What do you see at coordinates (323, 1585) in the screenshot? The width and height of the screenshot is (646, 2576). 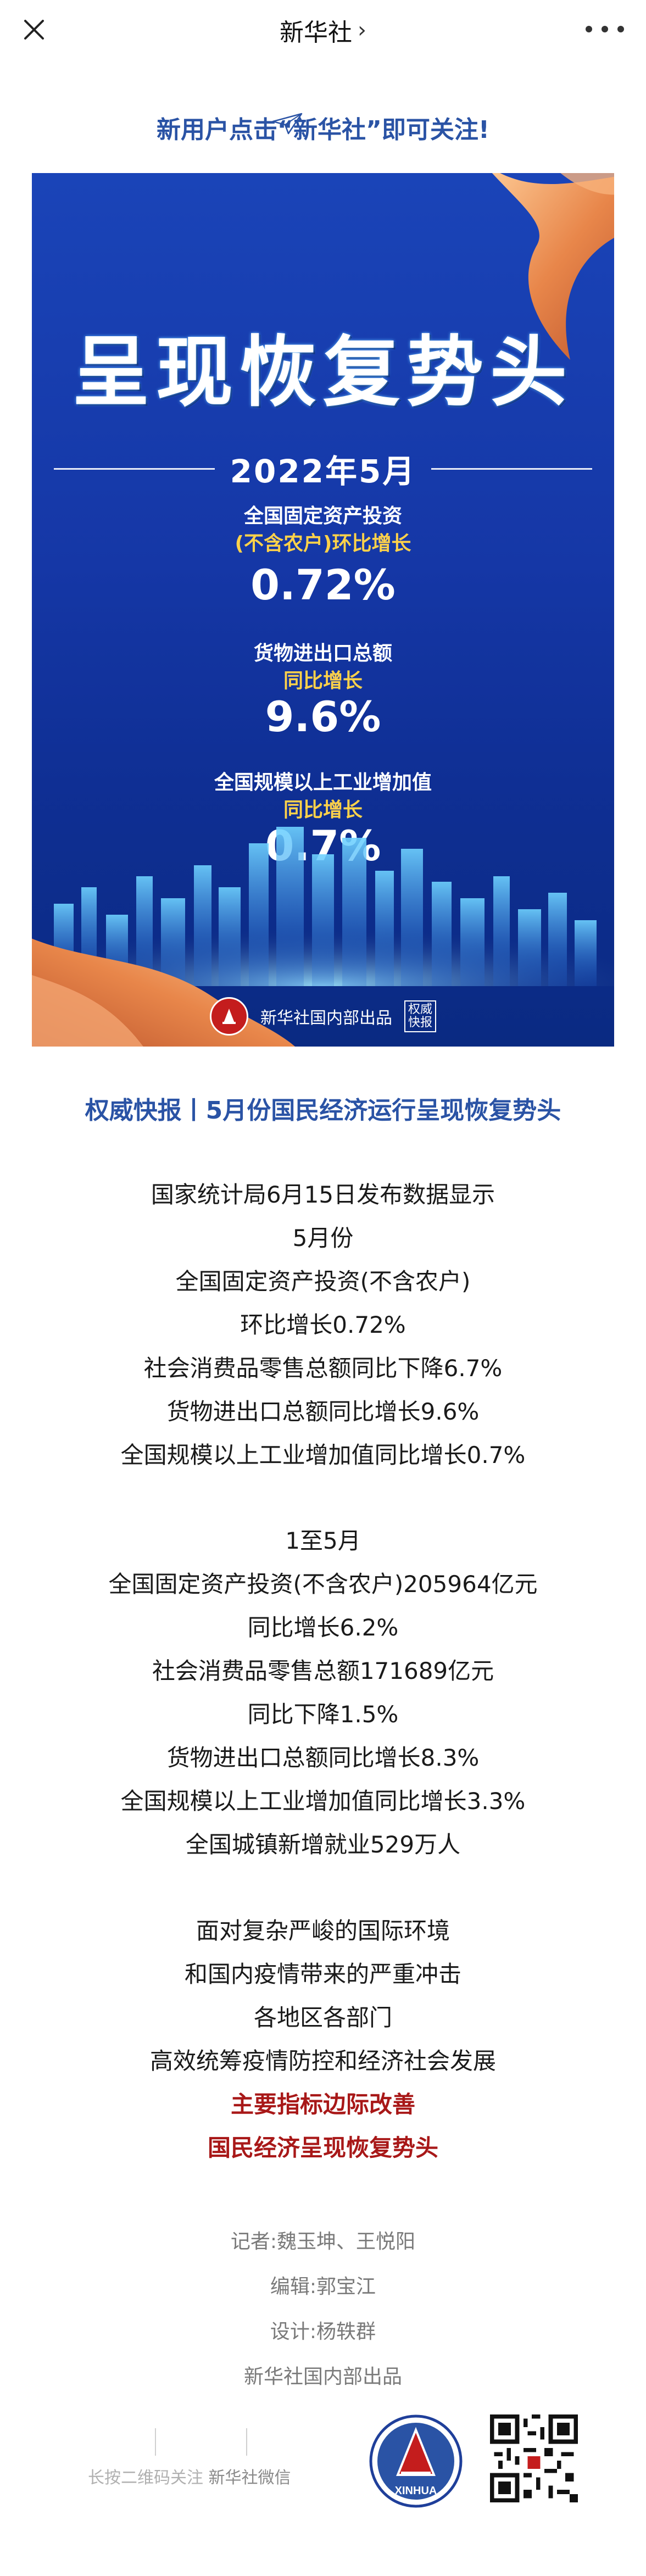 I see `article-line: 全国固定资产投资(不含农户)205964亿元` at bounding box center [323, 1585].